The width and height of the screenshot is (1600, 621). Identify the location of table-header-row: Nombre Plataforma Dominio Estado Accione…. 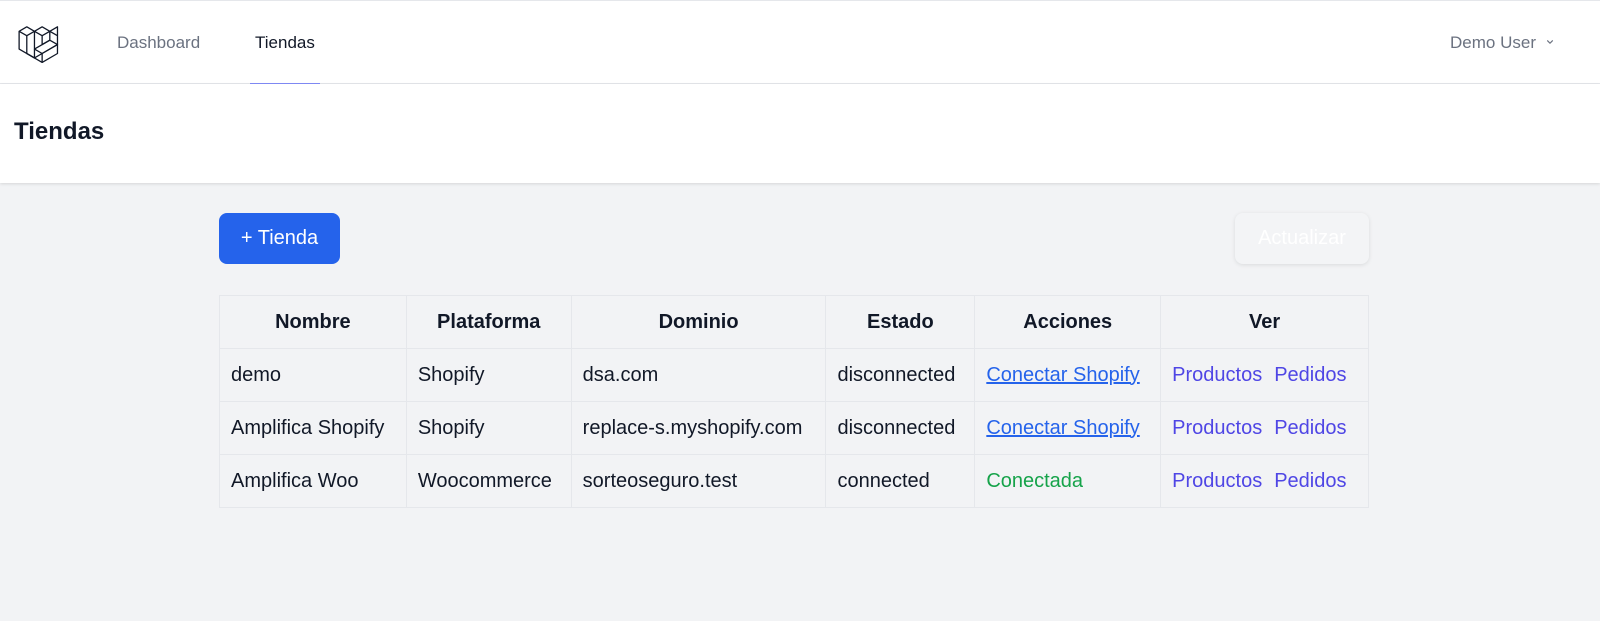
(794, 322).